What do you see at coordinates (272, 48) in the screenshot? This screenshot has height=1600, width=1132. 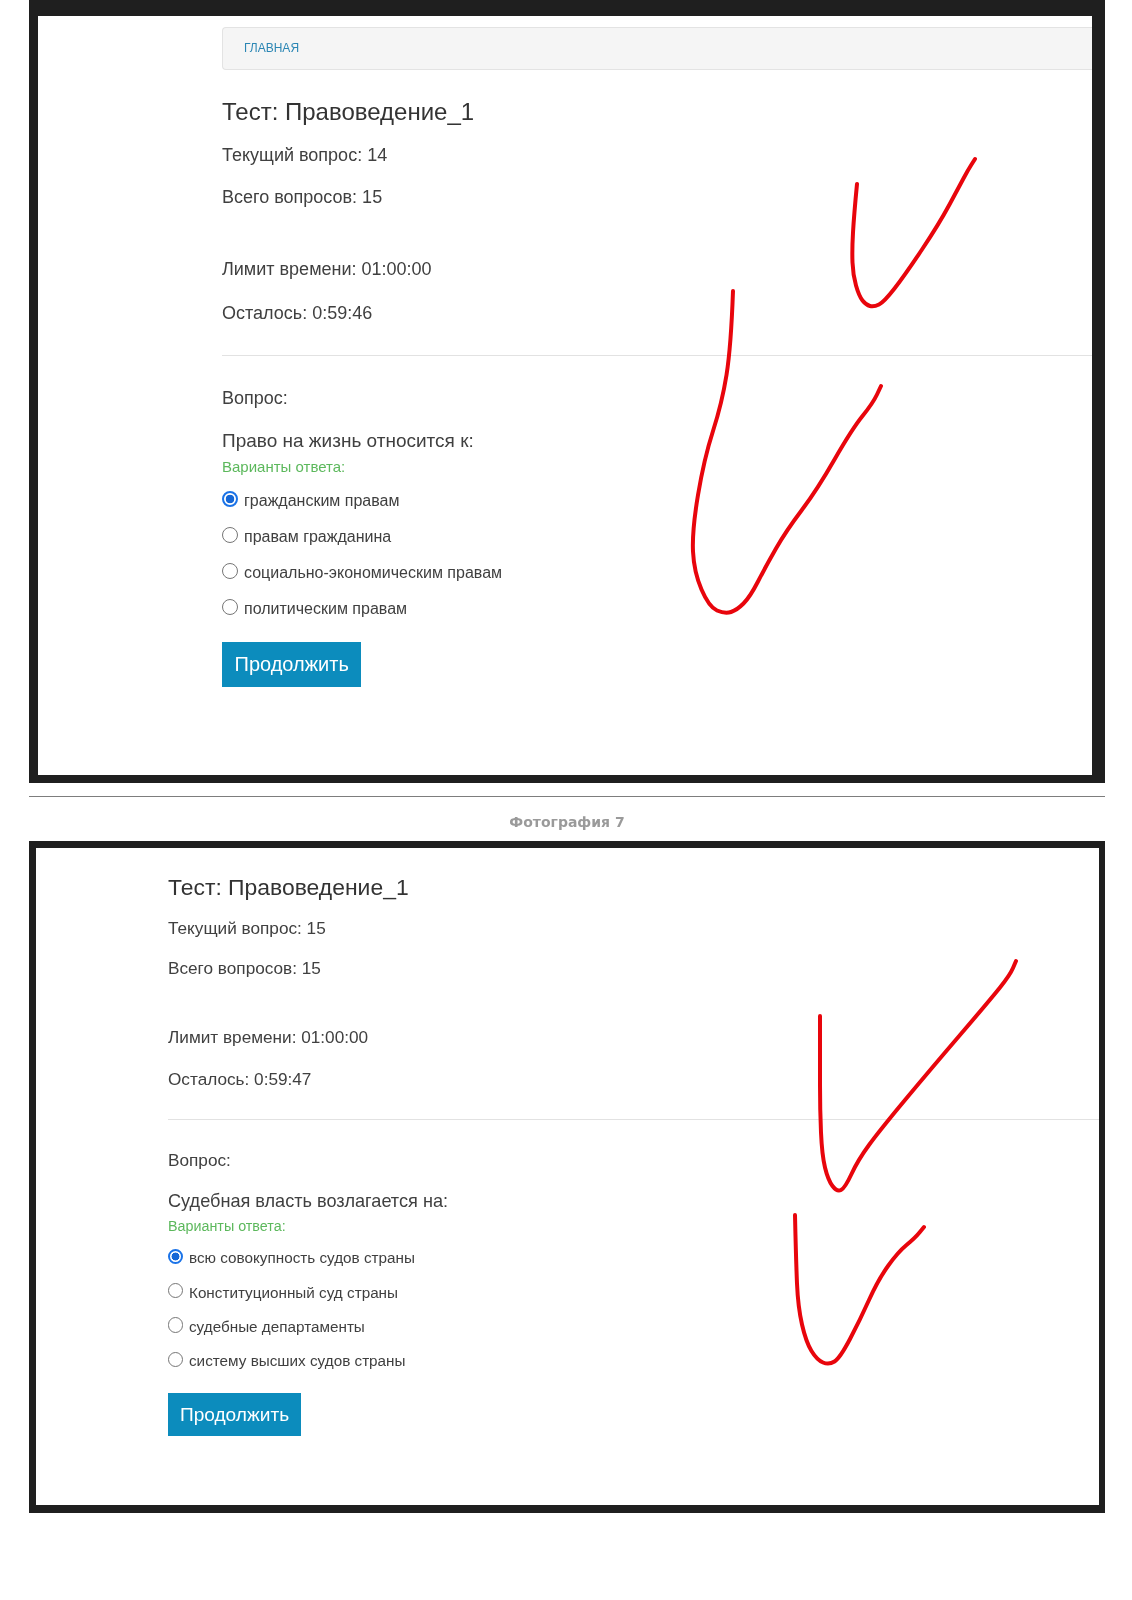 I see `breadcrumb-link: ГЛАВНАЯ` at bounding box center [272, 48].